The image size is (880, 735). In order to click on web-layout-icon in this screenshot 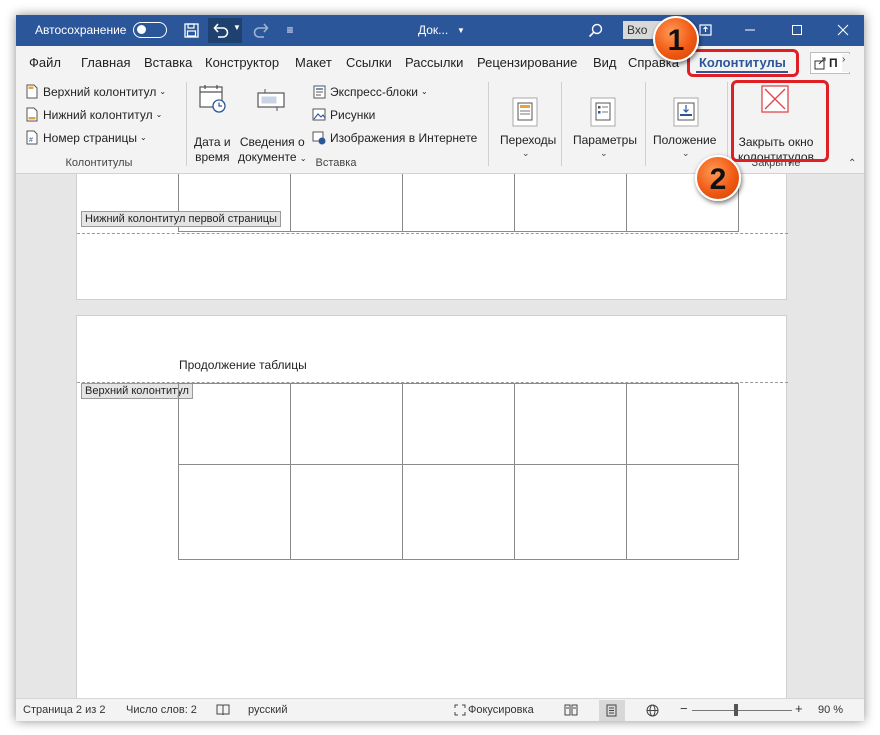, I will do `click(652, 712)`.